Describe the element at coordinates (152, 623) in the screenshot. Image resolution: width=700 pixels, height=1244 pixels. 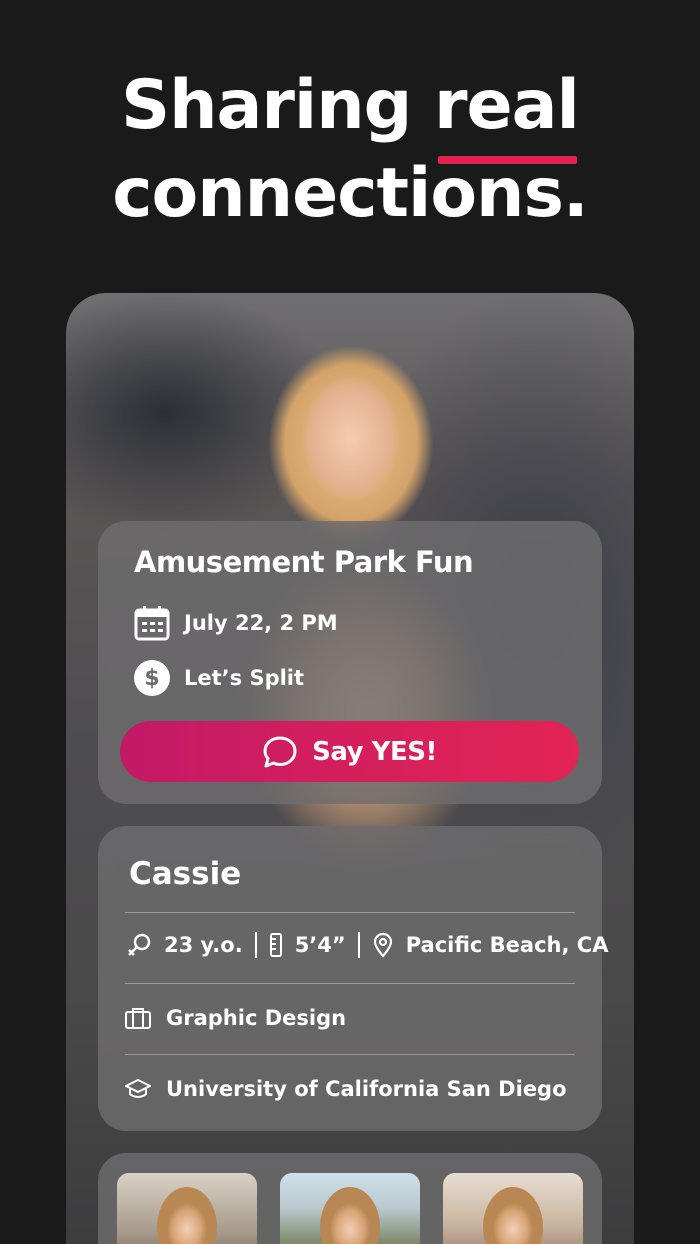
I see `calendar-icon` at that location.